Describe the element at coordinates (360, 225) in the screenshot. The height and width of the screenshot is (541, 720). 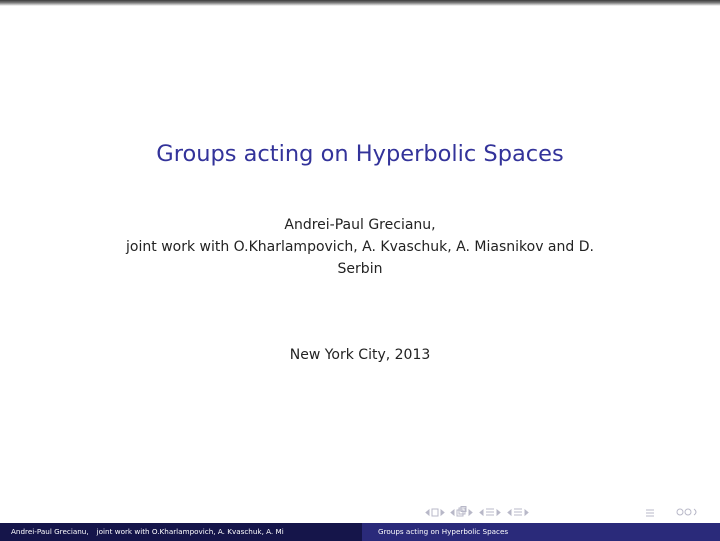
I see `author-name: Andrei-Paul Grecianu,` at that location.